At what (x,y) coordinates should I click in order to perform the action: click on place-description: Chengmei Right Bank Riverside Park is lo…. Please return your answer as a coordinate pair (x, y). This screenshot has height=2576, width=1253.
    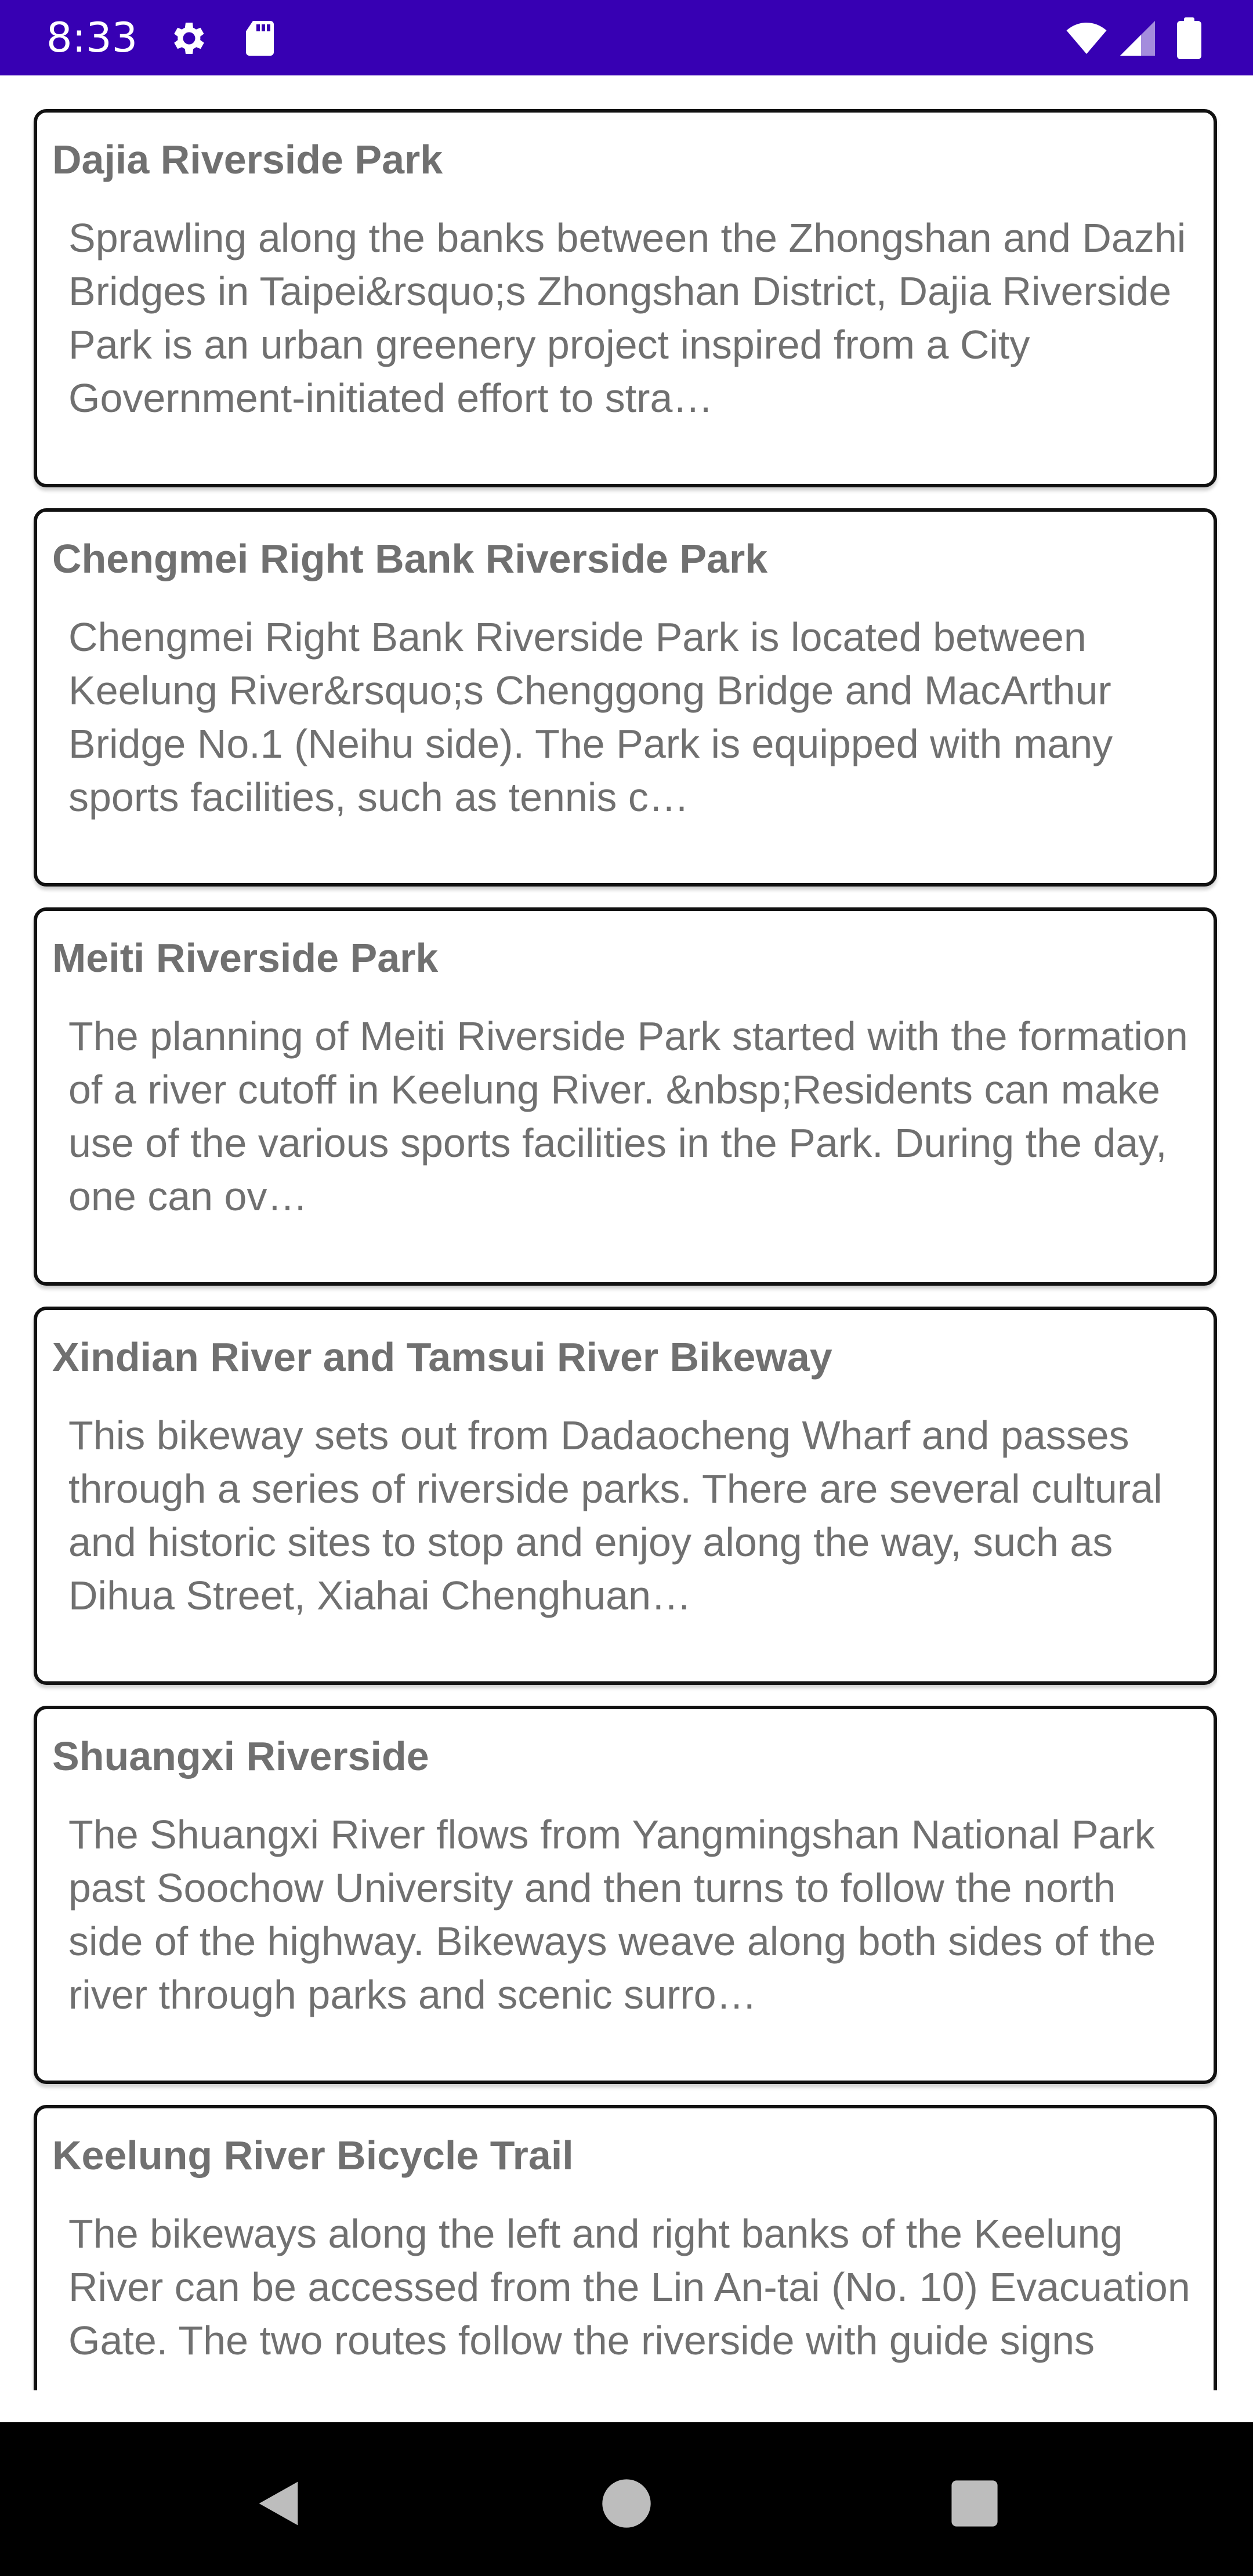
    Looking at the image, I should click on (590, 717).